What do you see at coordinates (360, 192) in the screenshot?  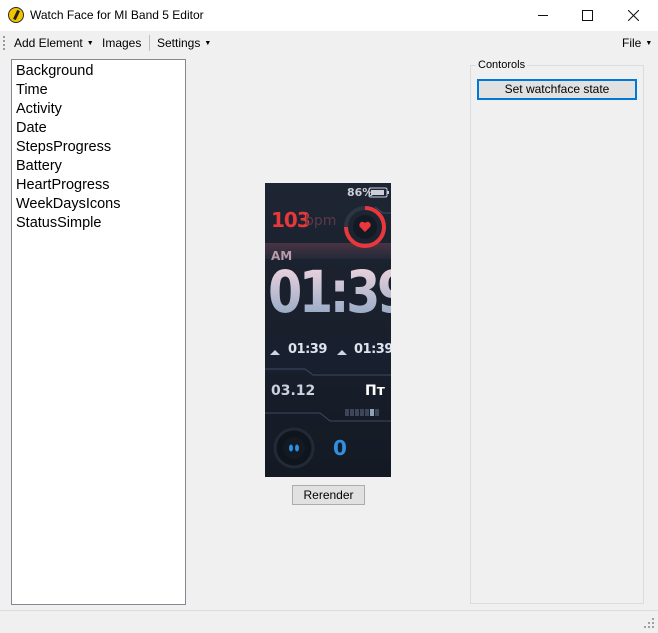 I see `battery-percent: 86%` at bounding box center [360, 192].